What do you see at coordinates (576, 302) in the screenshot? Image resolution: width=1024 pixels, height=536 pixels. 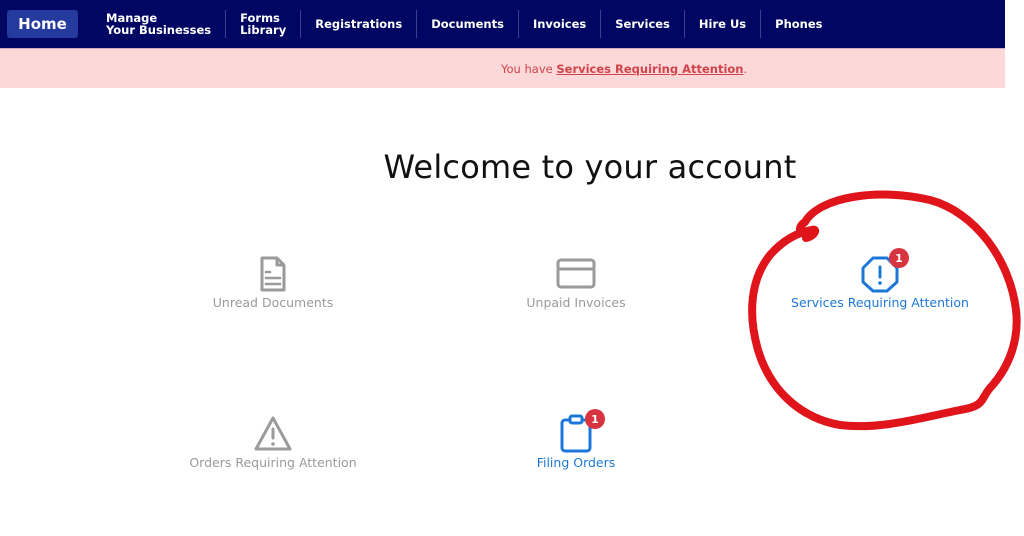 I see `tile-label: Unpaid Invoices` at bounding box center [576, 302].